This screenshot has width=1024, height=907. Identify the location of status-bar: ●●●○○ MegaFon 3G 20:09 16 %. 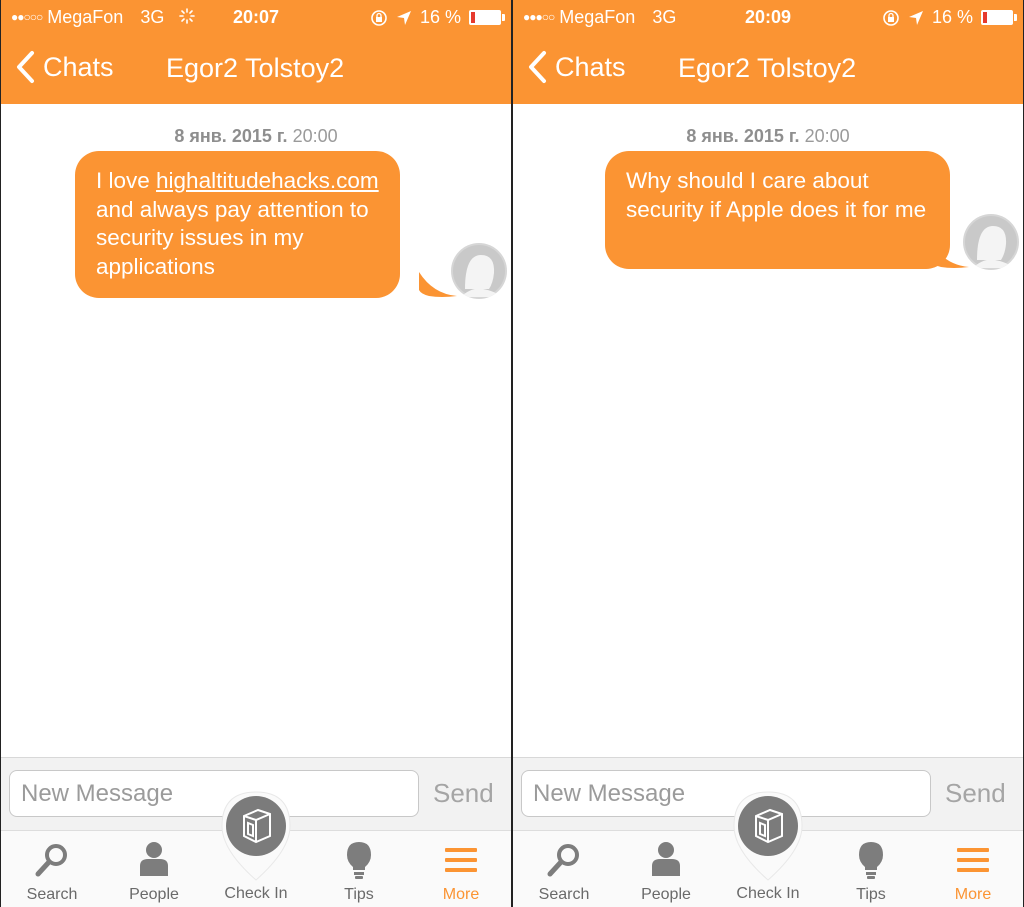
(770, 18).